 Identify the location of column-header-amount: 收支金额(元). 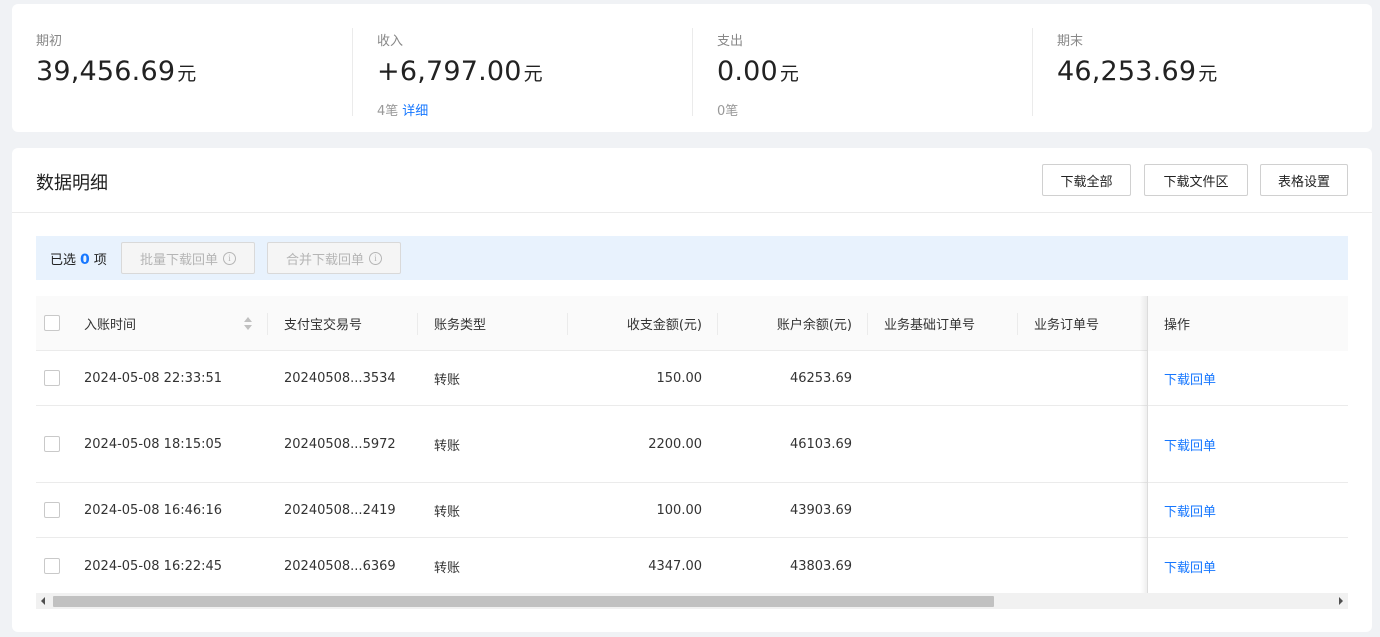
(643, 323).